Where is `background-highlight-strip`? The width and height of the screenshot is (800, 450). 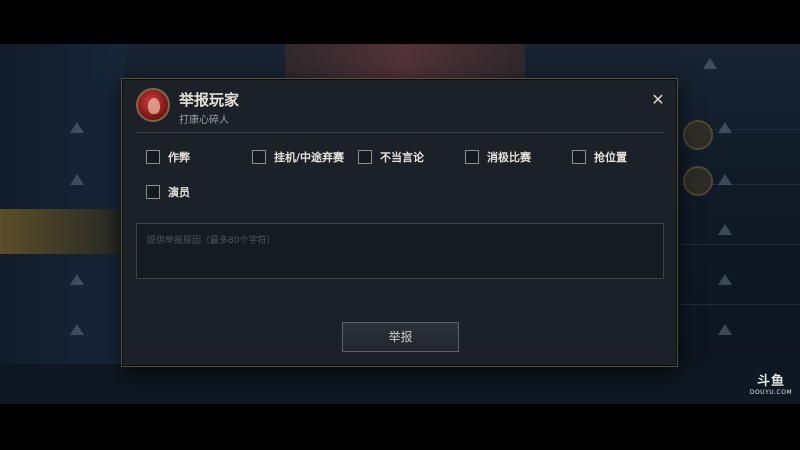 background-highlight-strip is located at coordinates (60, 231).